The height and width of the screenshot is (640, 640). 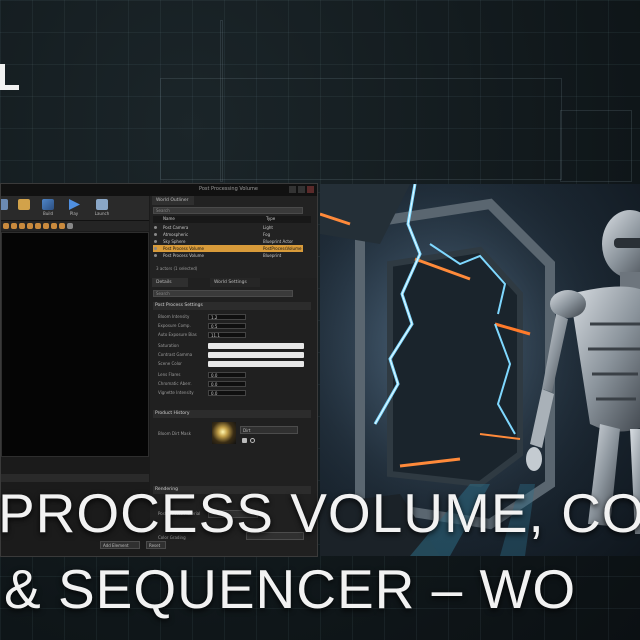 What do you see at coordinates (290, 589) in the screenshot?
I see `thumbnail-title-line2: & SEQUENCER – WO` at bounding box center [290, 589].